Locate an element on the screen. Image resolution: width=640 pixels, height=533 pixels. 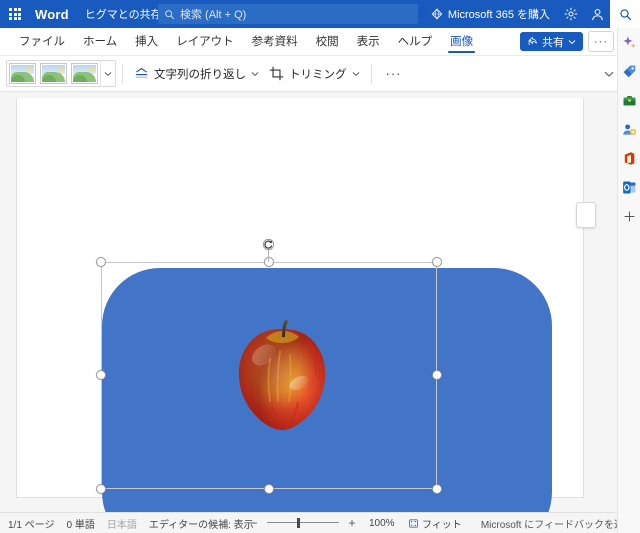
tab-file: ファイル is located at coordinates (42, 42).